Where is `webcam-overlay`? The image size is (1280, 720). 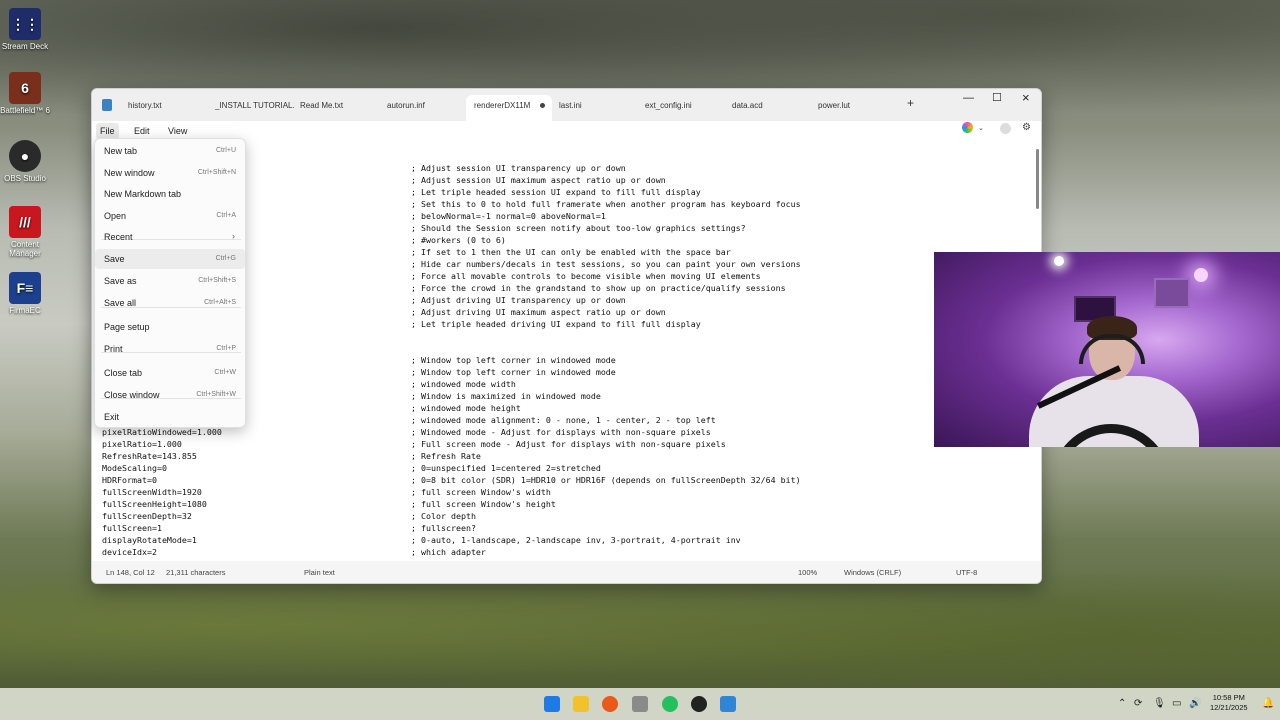 webcam-overlay is located at coordinates (1107, 349).